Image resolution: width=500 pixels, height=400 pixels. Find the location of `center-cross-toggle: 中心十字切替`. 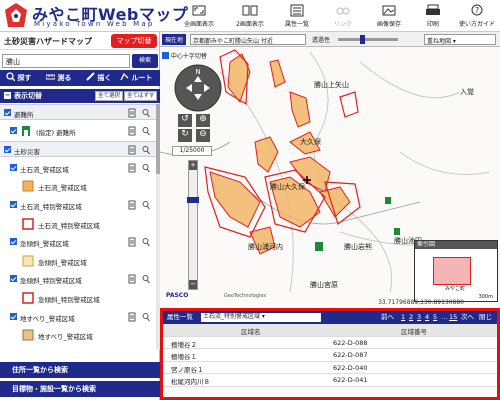

center-cross-toggle: 中心十字切替 is located at coordinates (184, 55).